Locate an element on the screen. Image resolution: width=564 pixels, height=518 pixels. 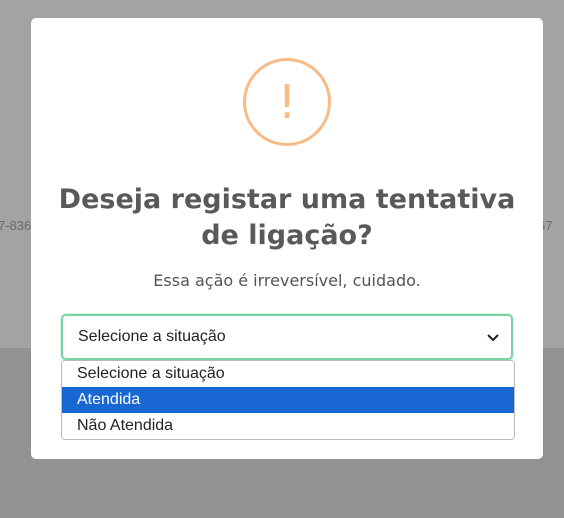
situation-select: Selecione a situação is located at coordinates (287, 337).